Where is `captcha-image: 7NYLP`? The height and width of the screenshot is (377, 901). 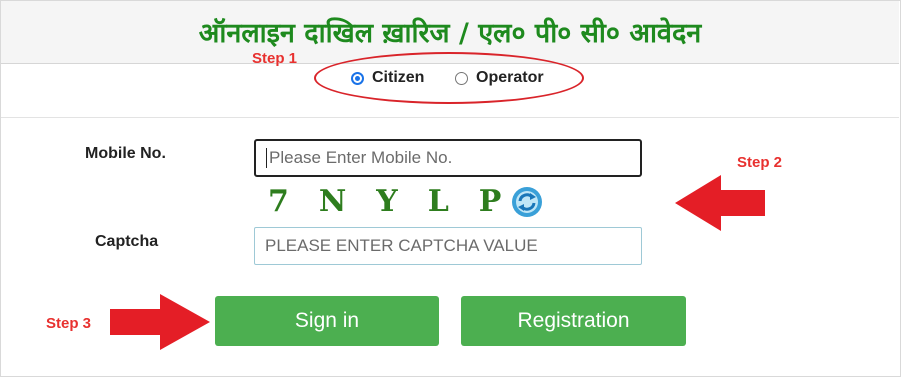 captcha-image: 7NYLP is located at coordinates (400, 201).